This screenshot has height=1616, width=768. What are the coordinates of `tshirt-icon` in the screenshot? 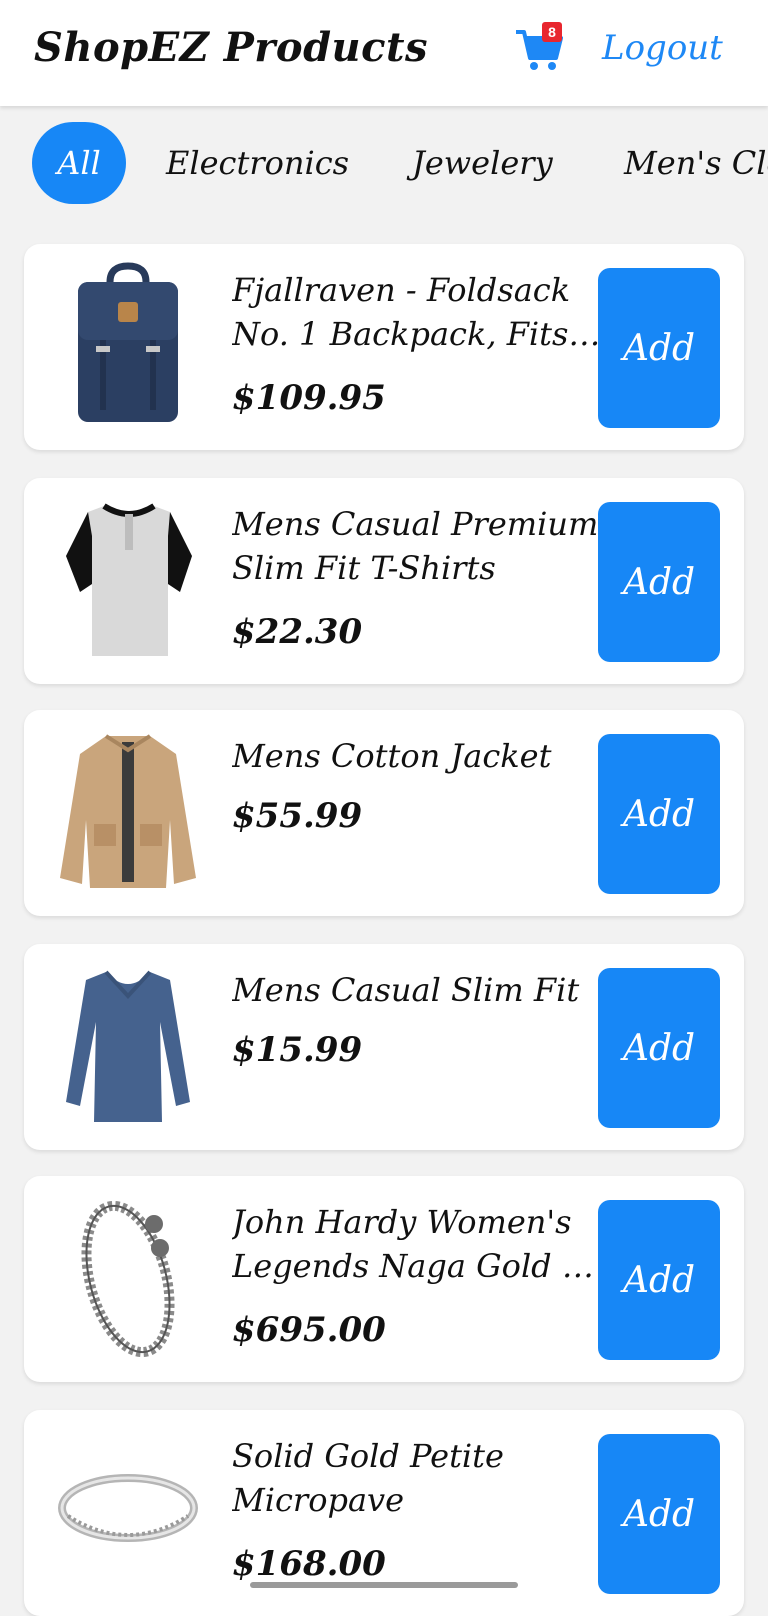 It's located at (129, 579).